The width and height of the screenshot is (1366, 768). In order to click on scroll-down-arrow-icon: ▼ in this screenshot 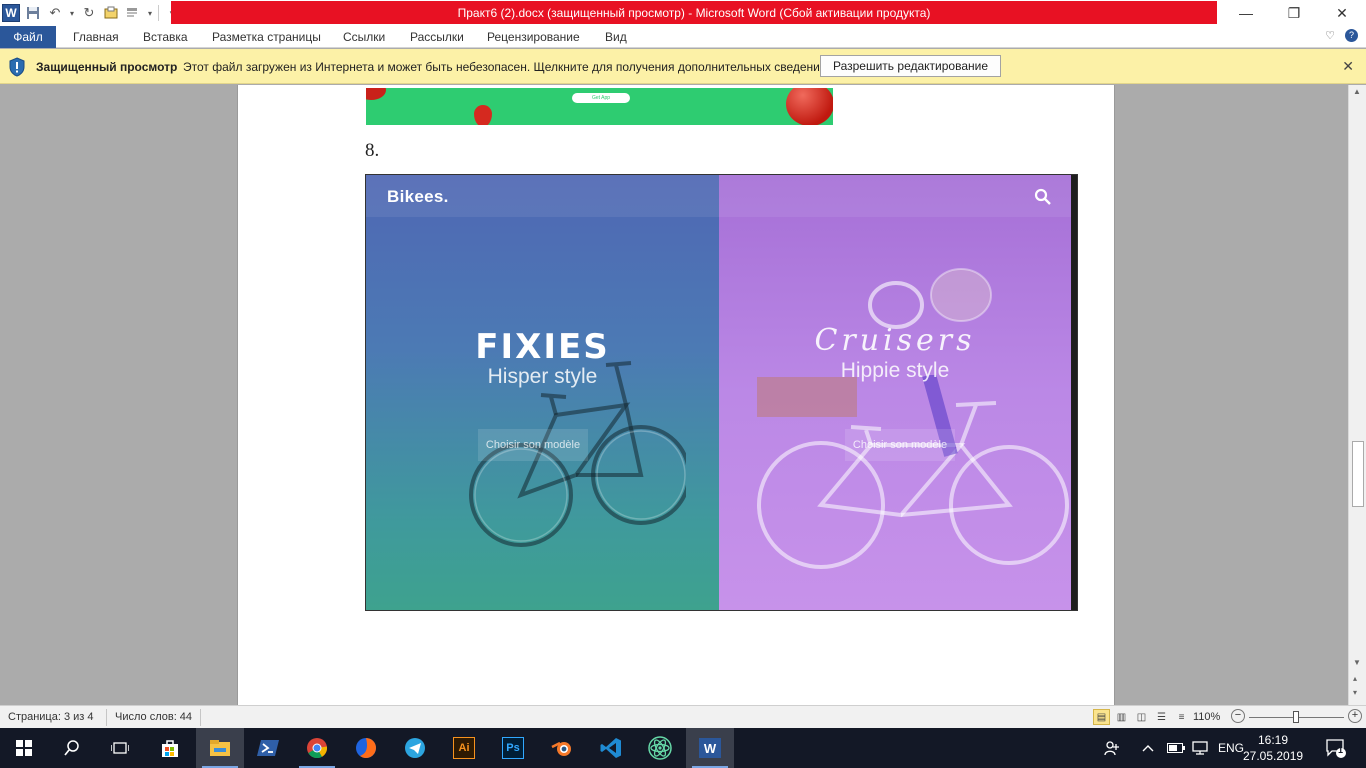, I will do `click(1357, 662)`.